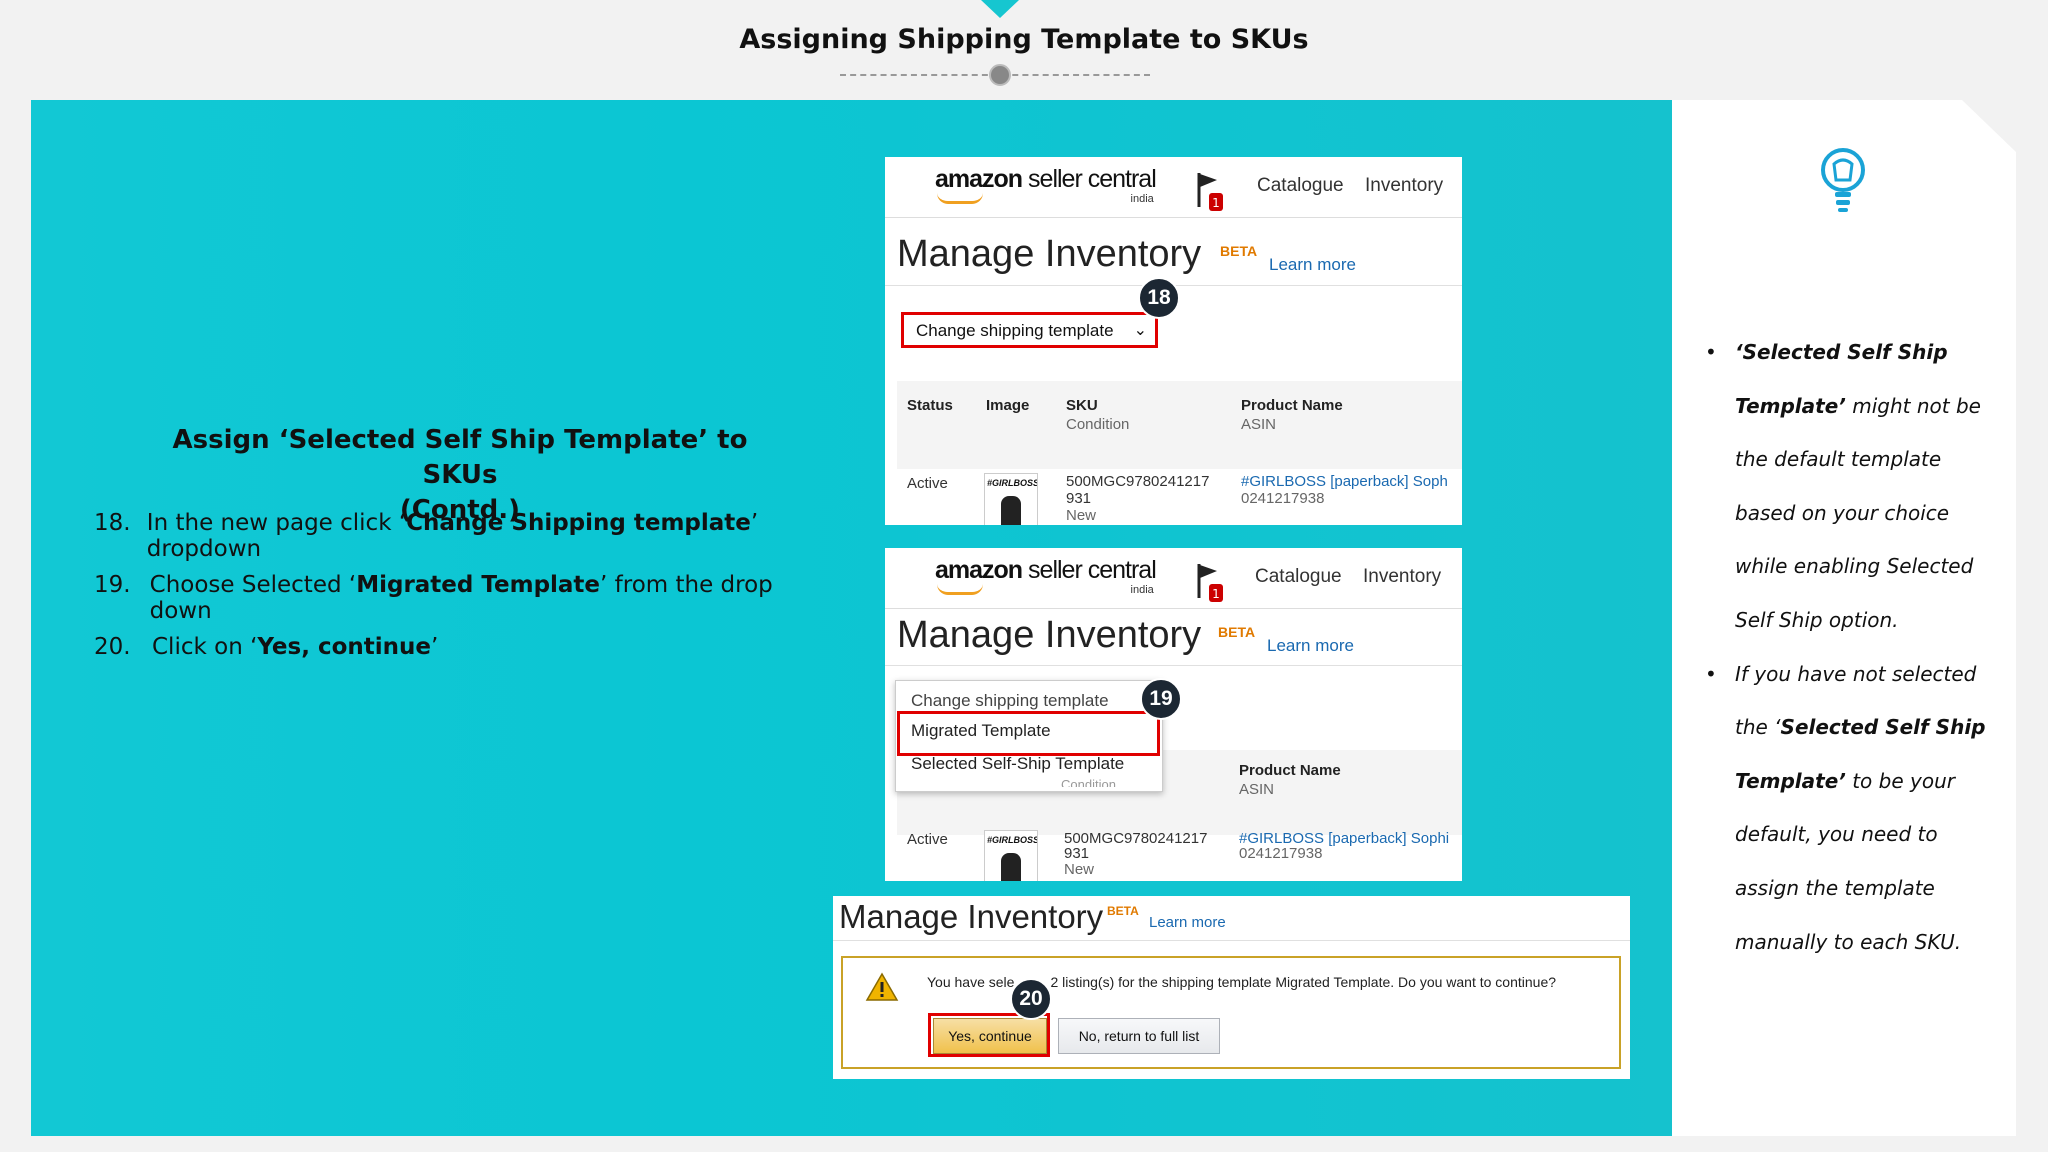  I want to click on step-number: 20., so click(112, 647).